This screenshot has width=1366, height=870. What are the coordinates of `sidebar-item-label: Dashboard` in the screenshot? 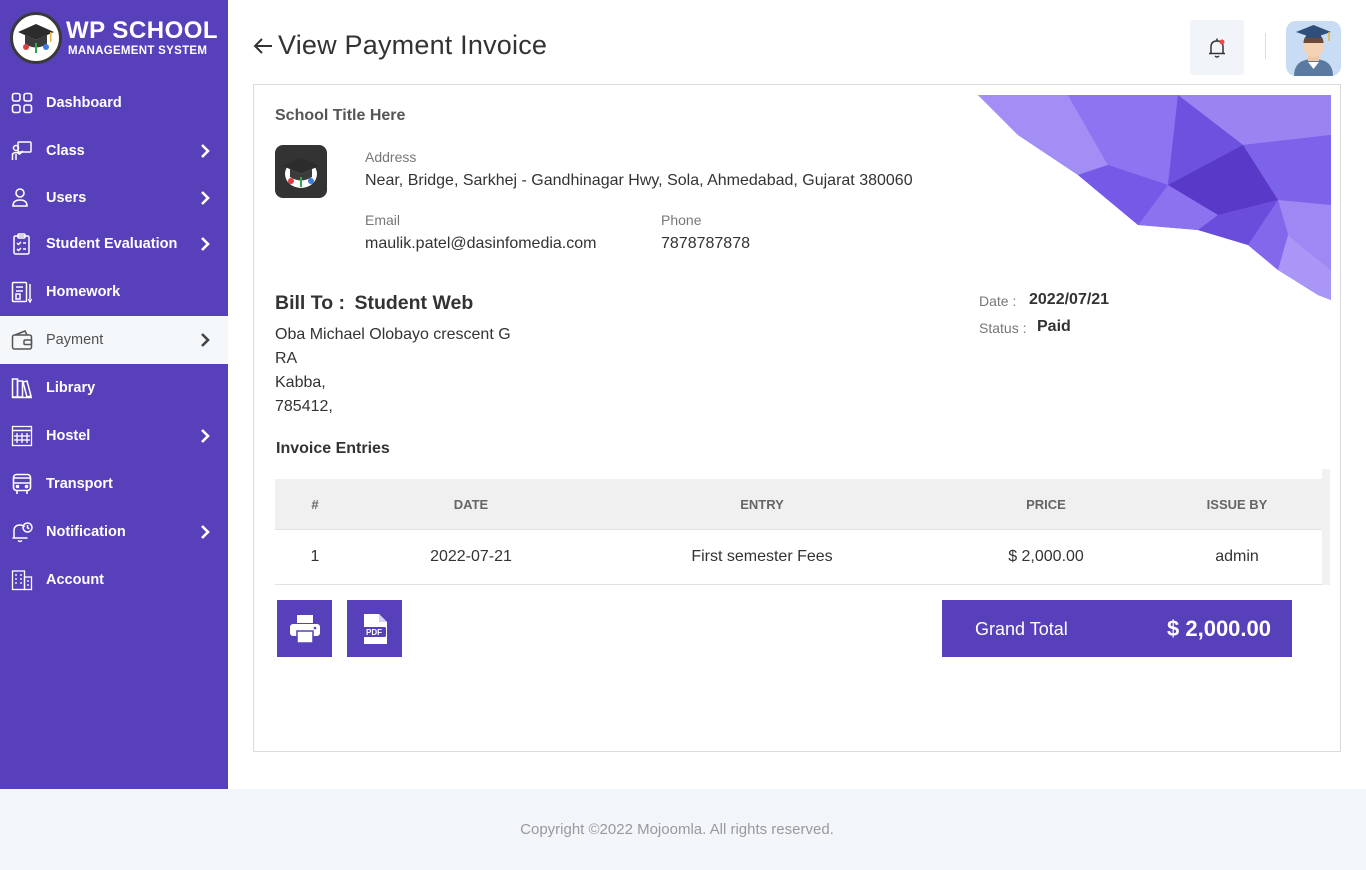 It's located at (84, 103).